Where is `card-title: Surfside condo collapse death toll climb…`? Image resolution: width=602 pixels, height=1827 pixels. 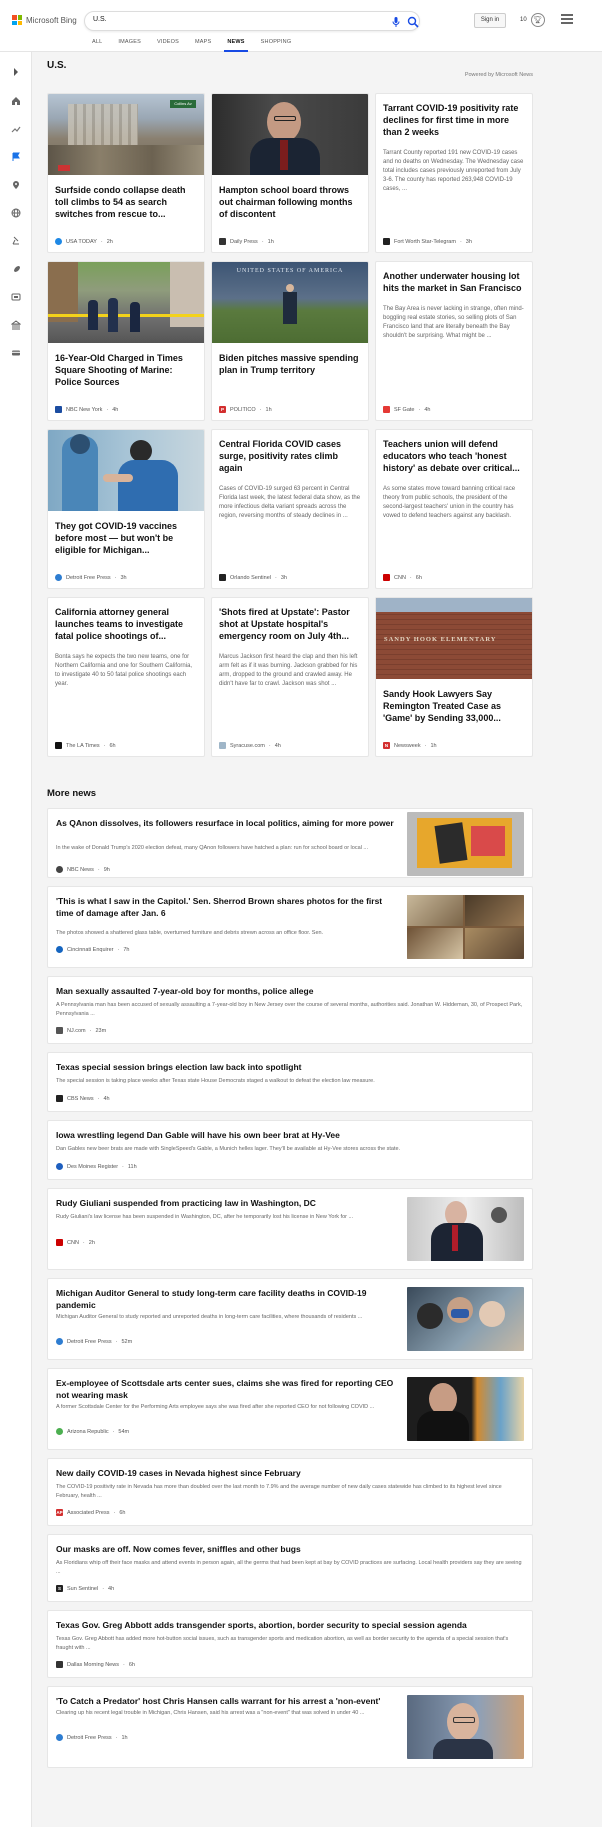 card-title: Surfside condo collapse death toll climb… is located at coordinates (126, 202).